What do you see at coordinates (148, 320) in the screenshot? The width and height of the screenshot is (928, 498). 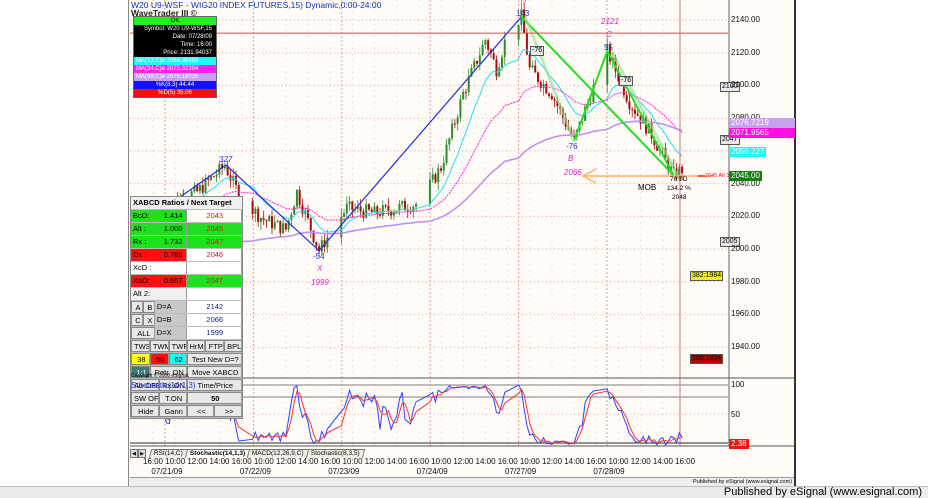 I see `point-x-button: X` at bounding box center [148, 320].